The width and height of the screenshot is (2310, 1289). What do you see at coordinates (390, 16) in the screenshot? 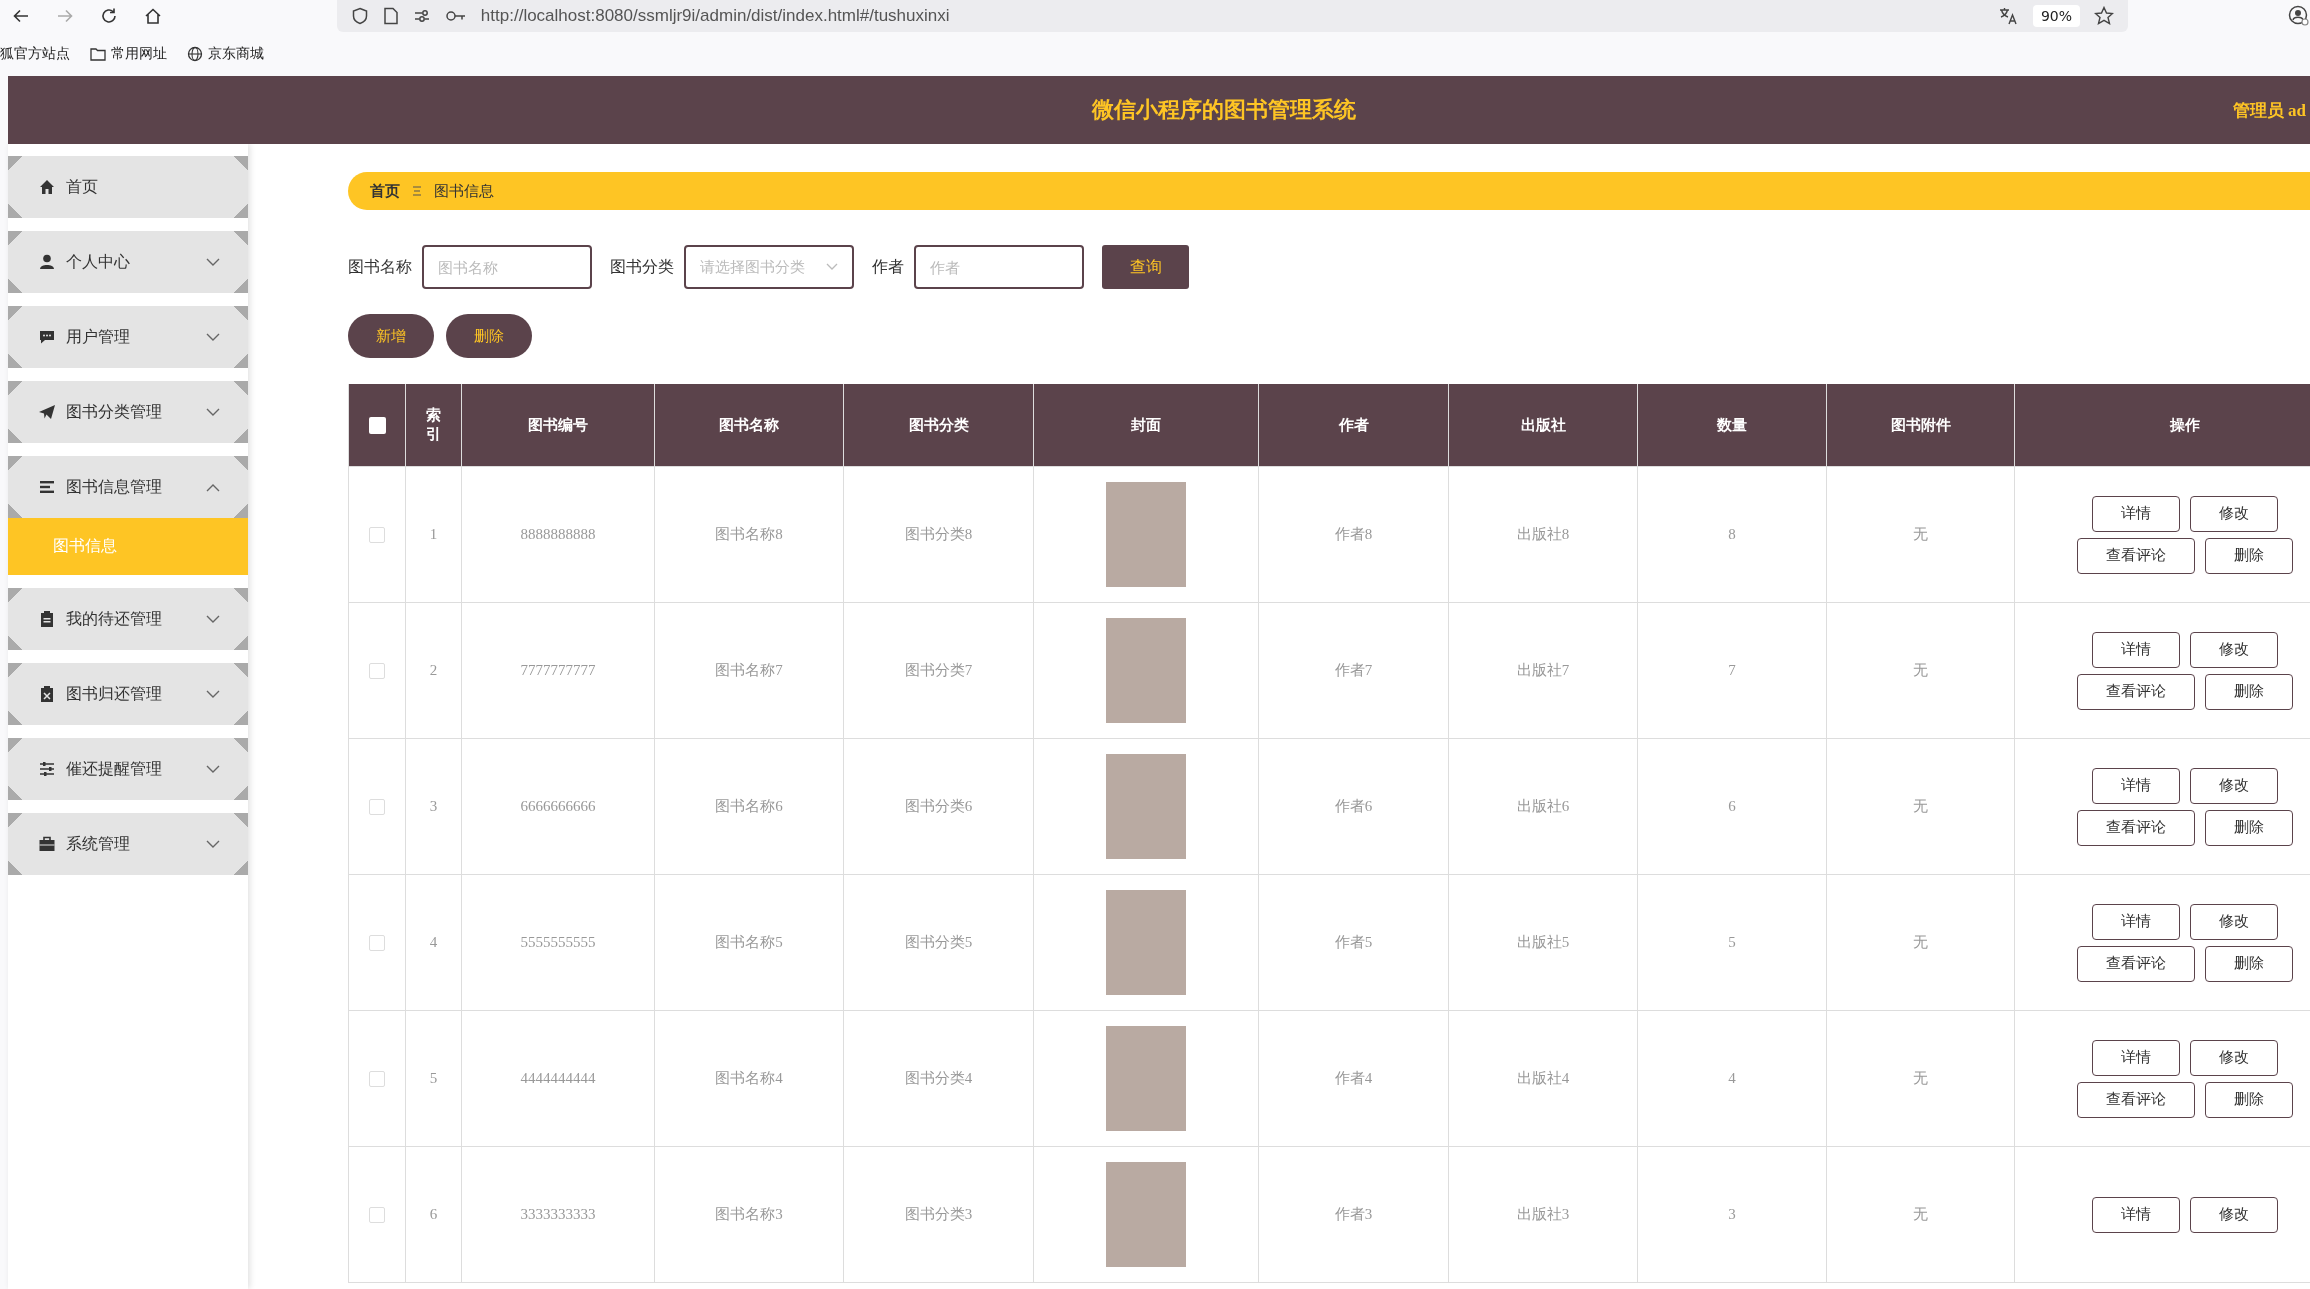
I see `page-icon` at bounding box center [390, 16].